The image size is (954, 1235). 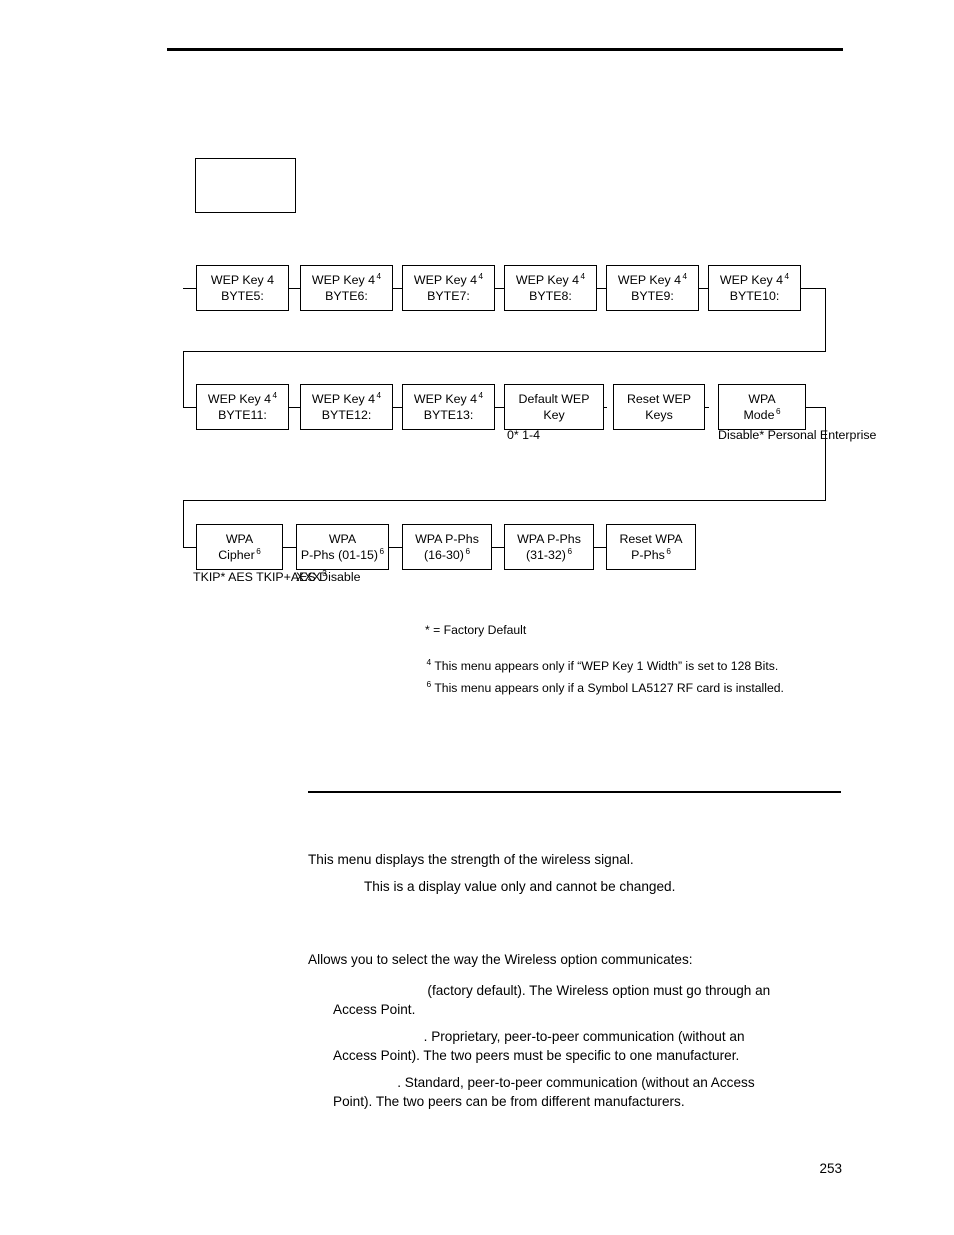 I want to click on flow-box-wpa-pphs-31-32: WPA P-Phs (31-32) 6, so click(x=549, y=547).